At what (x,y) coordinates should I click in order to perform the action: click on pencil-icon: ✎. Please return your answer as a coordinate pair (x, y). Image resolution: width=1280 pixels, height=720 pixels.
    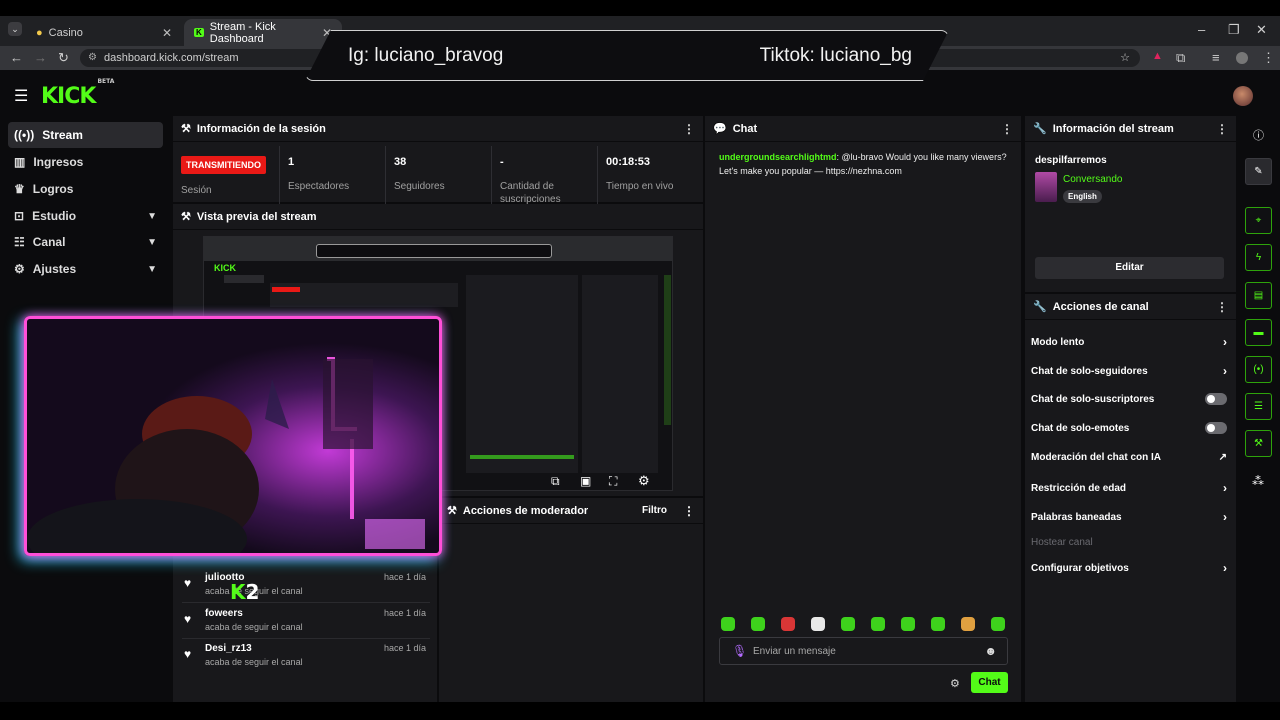
    Looking at the image, I should click on (1258, 171).